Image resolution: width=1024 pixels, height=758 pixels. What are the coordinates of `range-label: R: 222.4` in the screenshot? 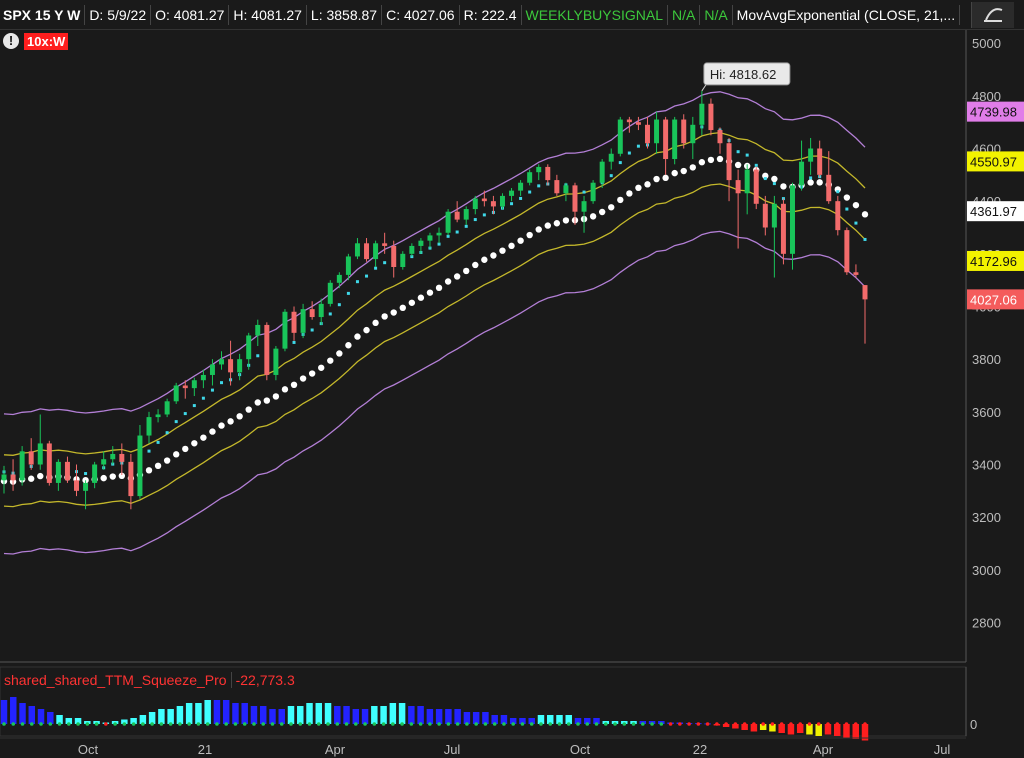 It's located at (491, 14).